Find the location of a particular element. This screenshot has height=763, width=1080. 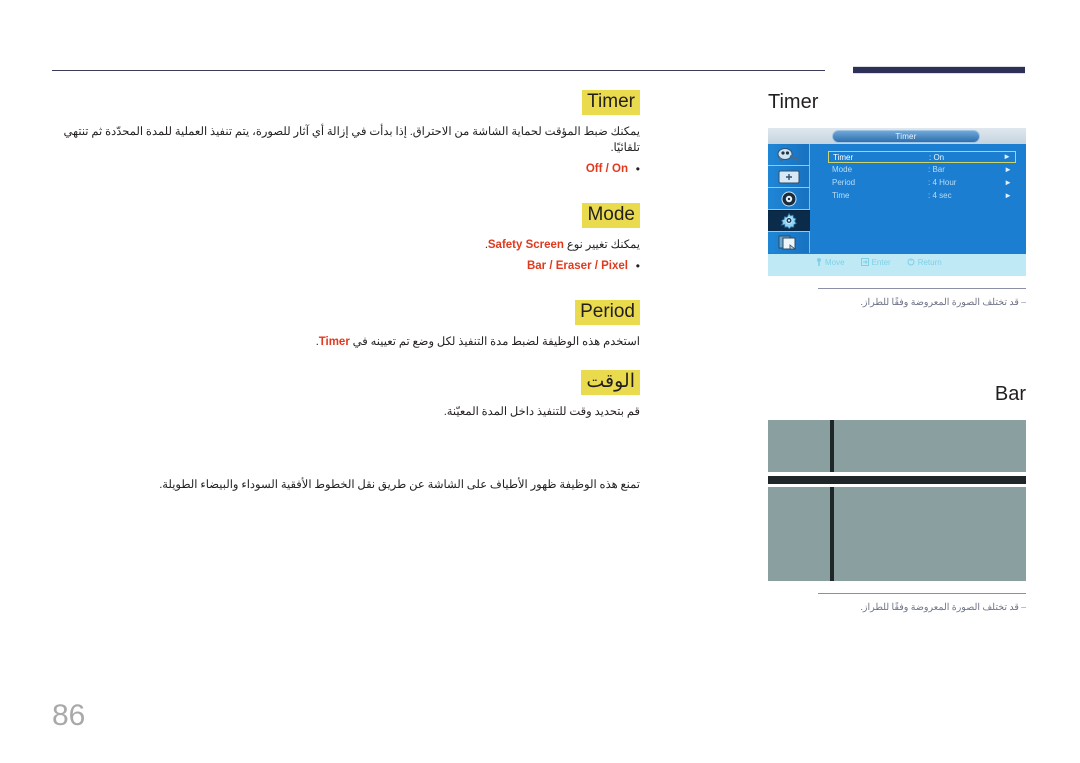

osd-row-timer: Timer : On ► is located at coordinates (922, 157).